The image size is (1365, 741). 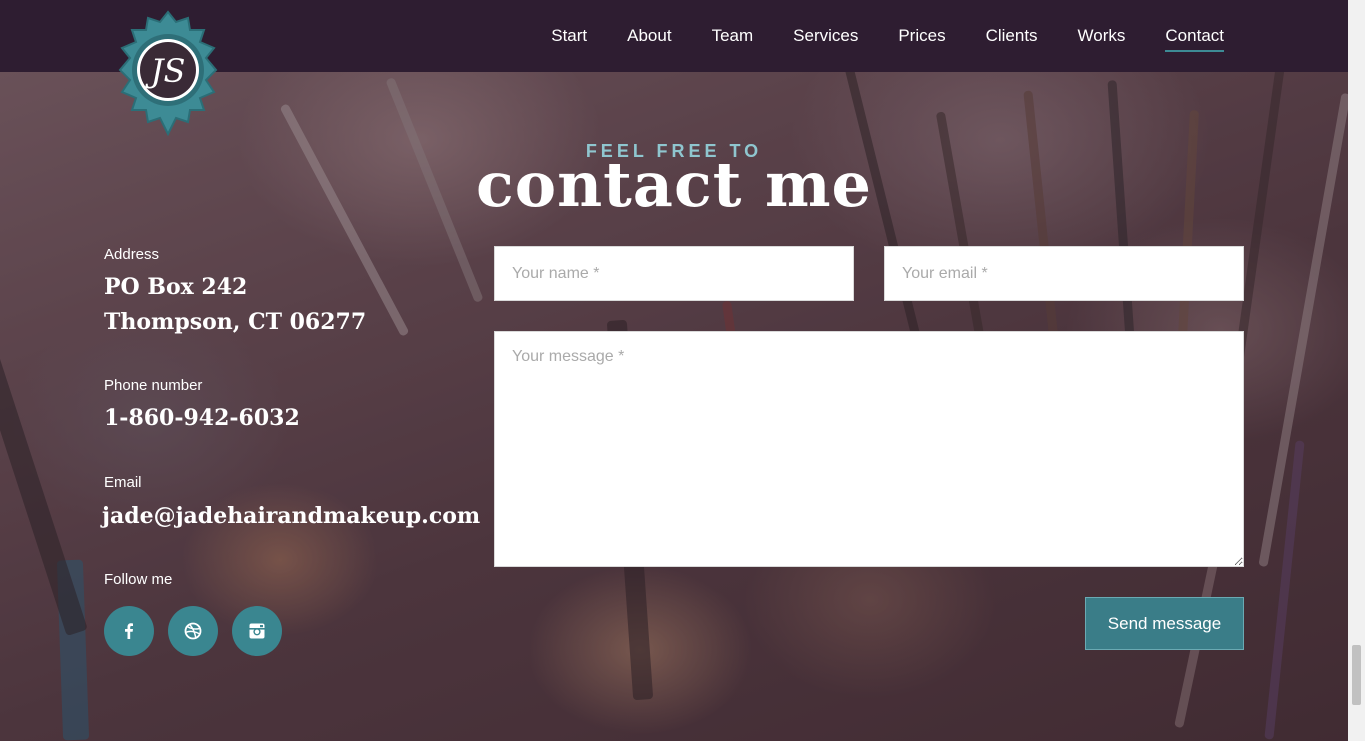 What do you see at coordinates (733, 36) in the screenshot?
I see `nav-team: Team` at bounding box center [733, 36].